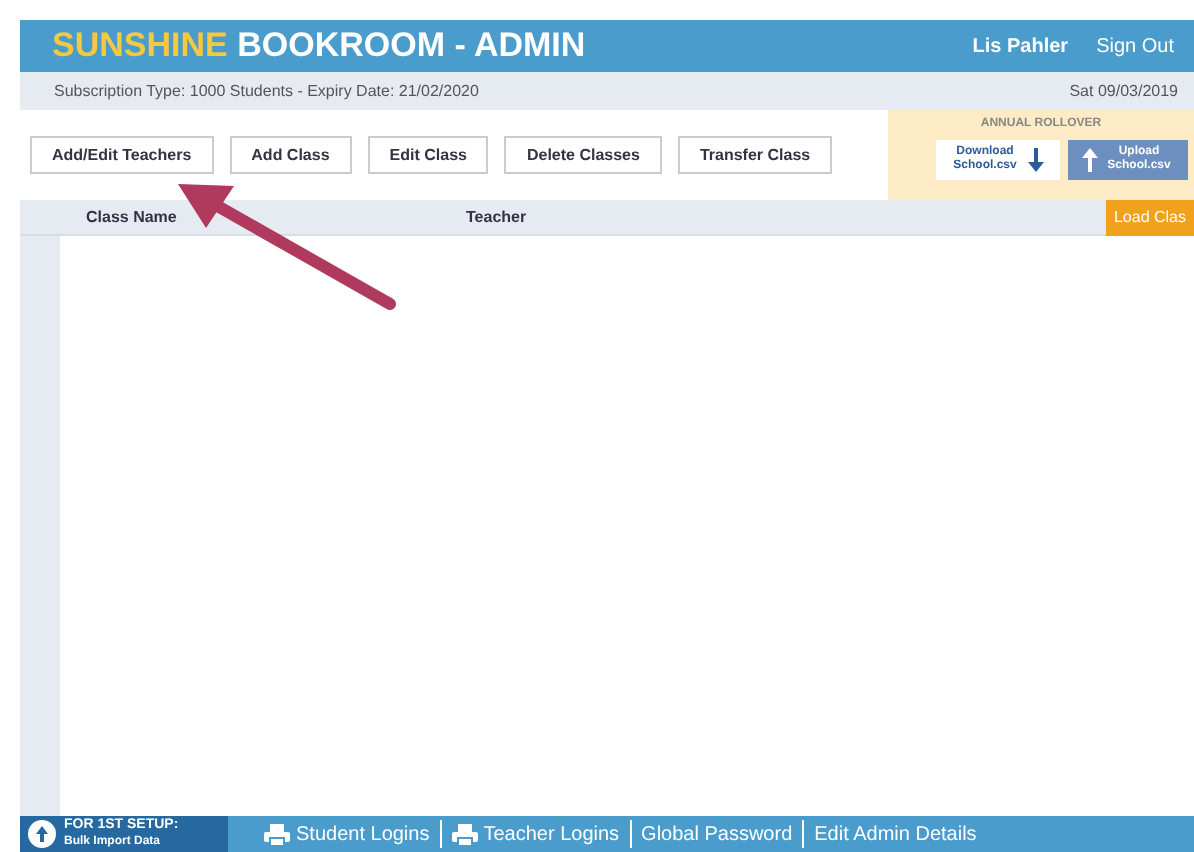  Describe the element at coordinates (1036, 160) in the screenshot. I see `arrow-down-icon` at that location.